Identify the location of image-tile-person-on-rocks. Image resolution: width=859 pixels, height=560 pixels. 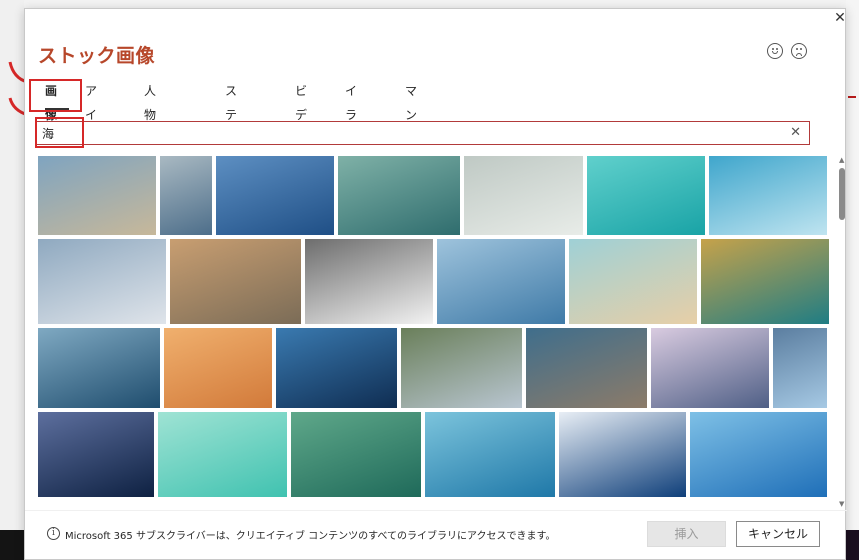
(461, 368).